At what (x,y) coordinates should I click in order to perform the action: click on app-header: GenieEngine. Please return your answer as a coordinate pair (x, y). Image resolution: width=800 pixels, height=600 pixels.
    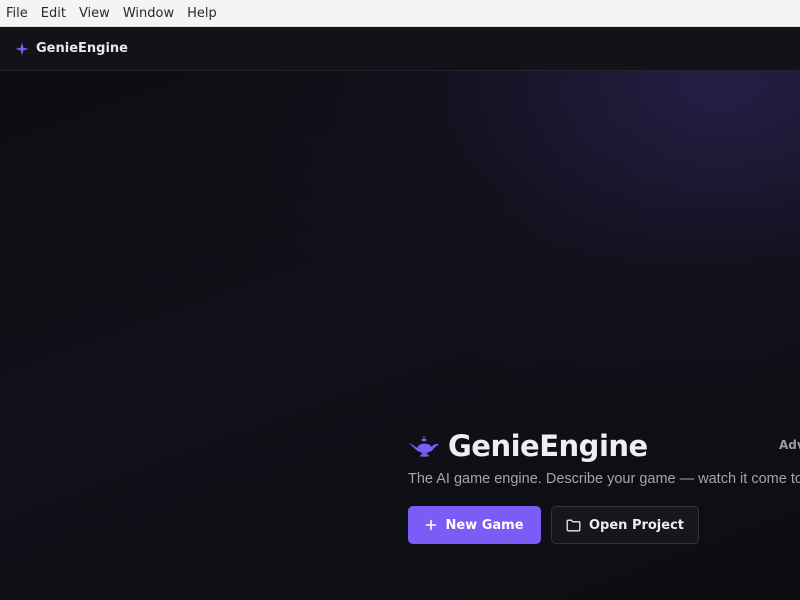
    Looking at the image, I should click on (400, 49).